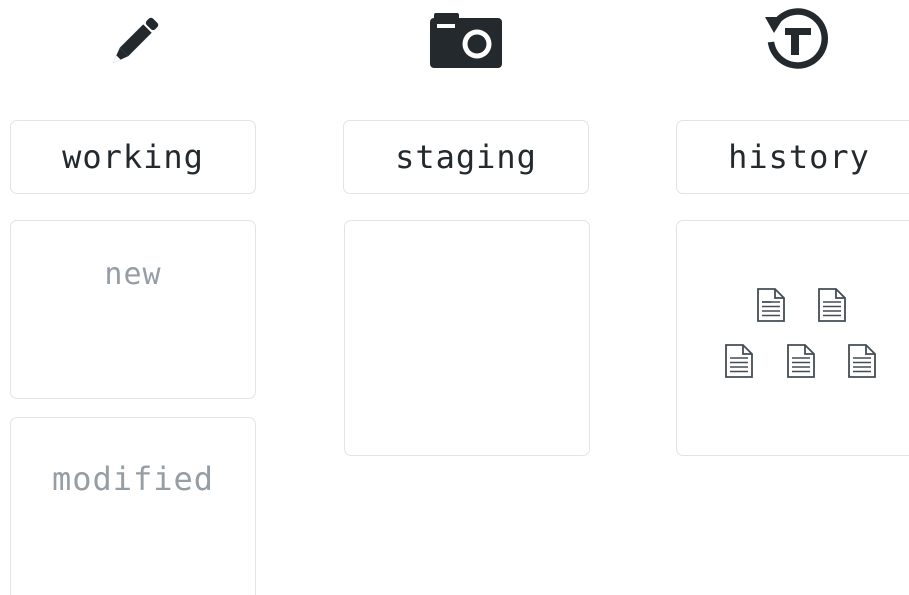 The image size is (909, 595). I want to click on history-label: history, so click(792, 157).